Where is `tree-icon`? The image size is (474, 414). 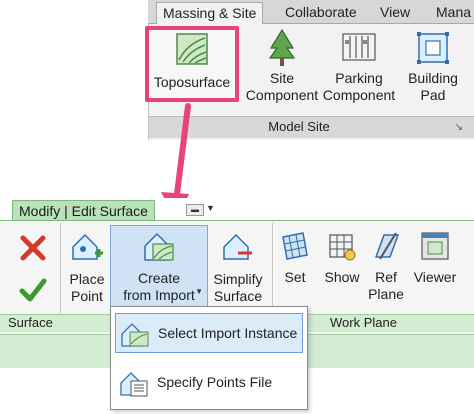
tree-icon is located at coordinates (282, 47).